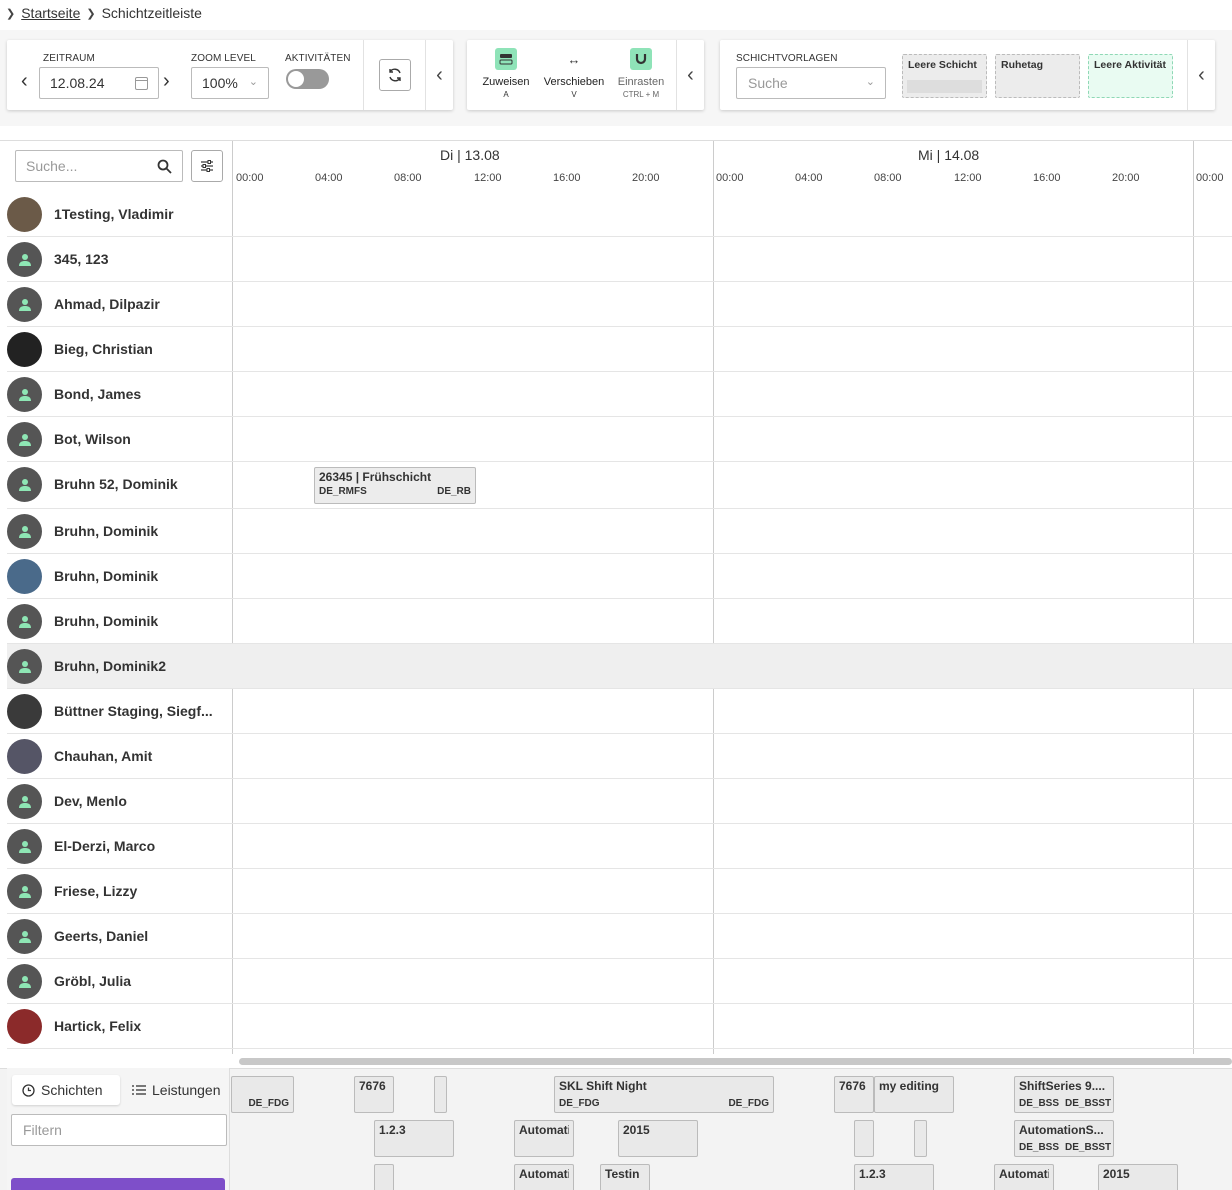 The height and width of the screenshot is (1190, 1232). What do you see at coordinates (619, 439) in the screenshot?
I see `employee-row: Bot, Wilson` at bounding box center [619, 439].